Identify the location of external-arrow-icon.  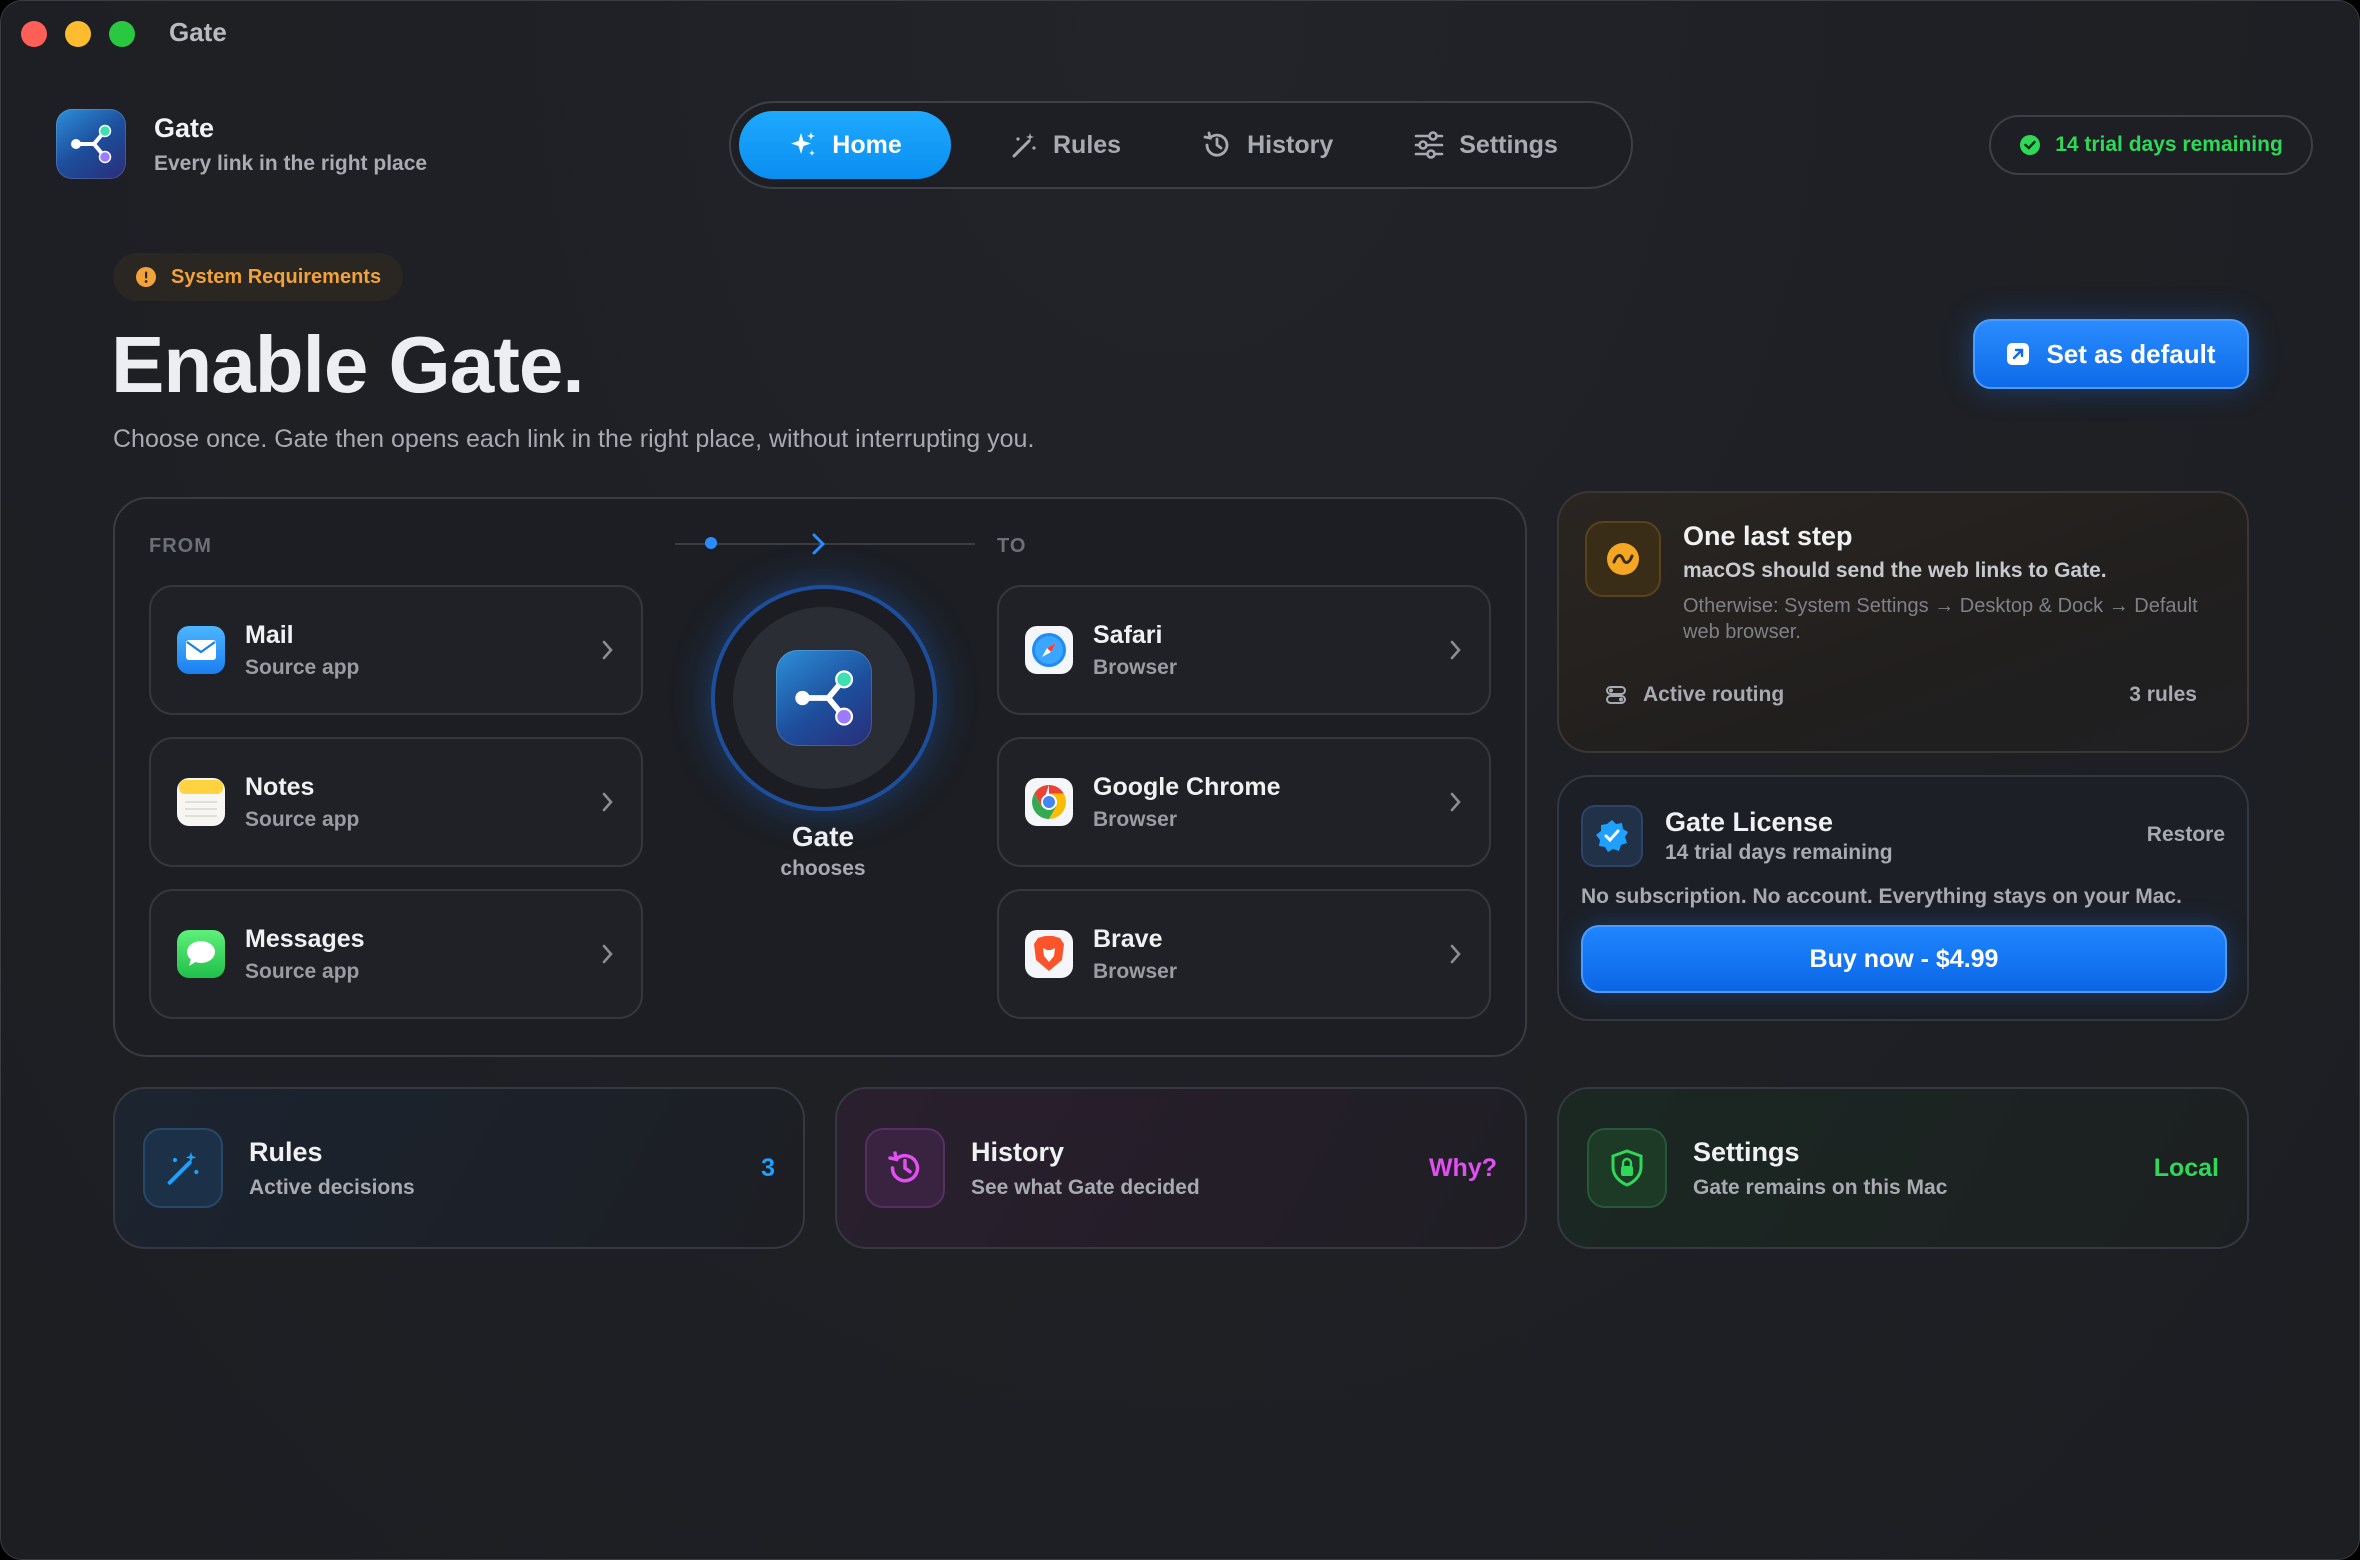
(2018, 354).